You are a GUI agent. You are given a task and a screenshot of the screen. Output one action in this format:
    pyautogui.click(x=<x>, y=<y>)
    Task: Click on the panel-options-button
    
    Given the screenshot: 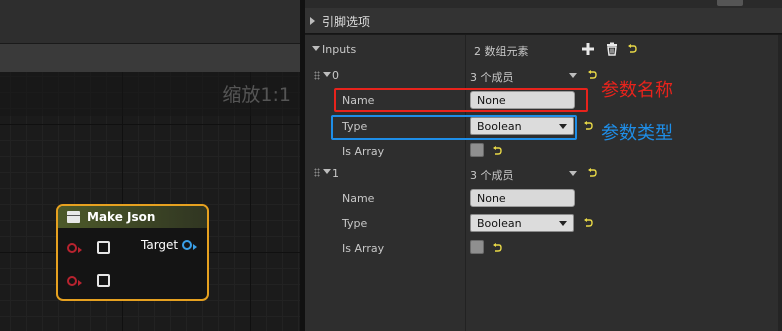 What is the action you would take?
    pyautogui.click(x=730, y=3)
    